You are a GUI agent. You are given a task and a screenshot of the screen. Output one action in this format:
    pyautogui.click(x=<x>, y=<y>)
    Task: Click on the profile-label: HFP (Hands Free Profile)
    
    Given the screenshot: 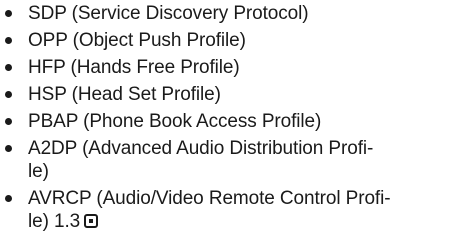 What is the action you would take?
    pyautogui.click(x=134, y=67)
    